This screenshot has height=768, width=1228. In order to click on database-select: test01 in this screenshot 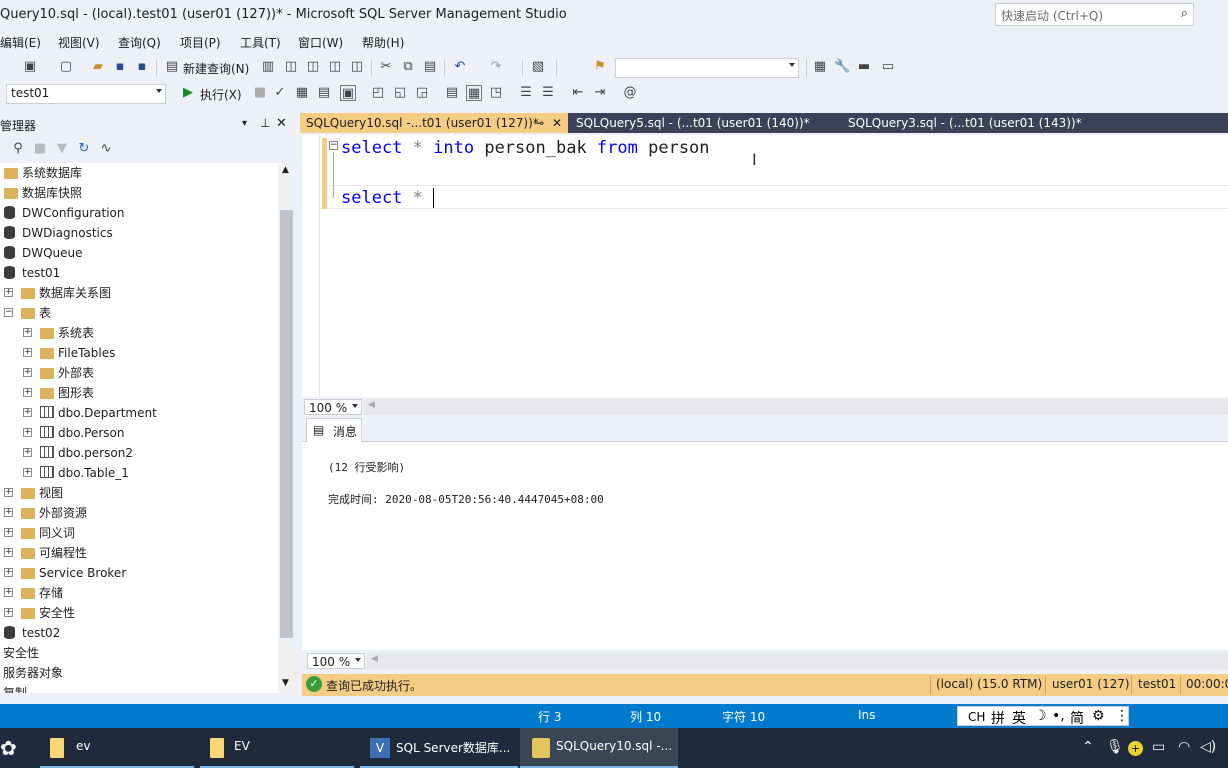, I will do `click(86, 94)`.